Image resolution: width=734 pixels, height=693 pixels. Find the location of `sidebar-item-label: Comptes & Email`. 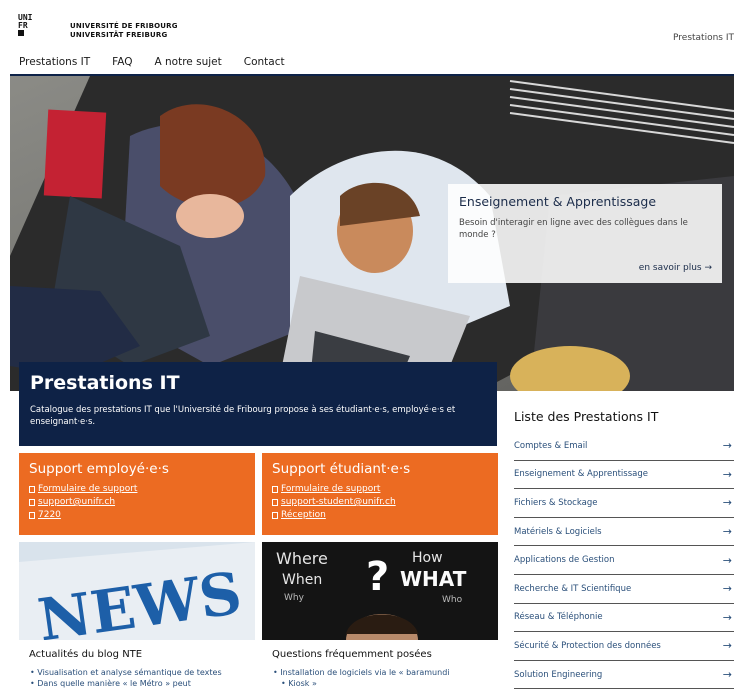

sidebar-item-label: Comptes & Email is located at coordinates (551, 445).